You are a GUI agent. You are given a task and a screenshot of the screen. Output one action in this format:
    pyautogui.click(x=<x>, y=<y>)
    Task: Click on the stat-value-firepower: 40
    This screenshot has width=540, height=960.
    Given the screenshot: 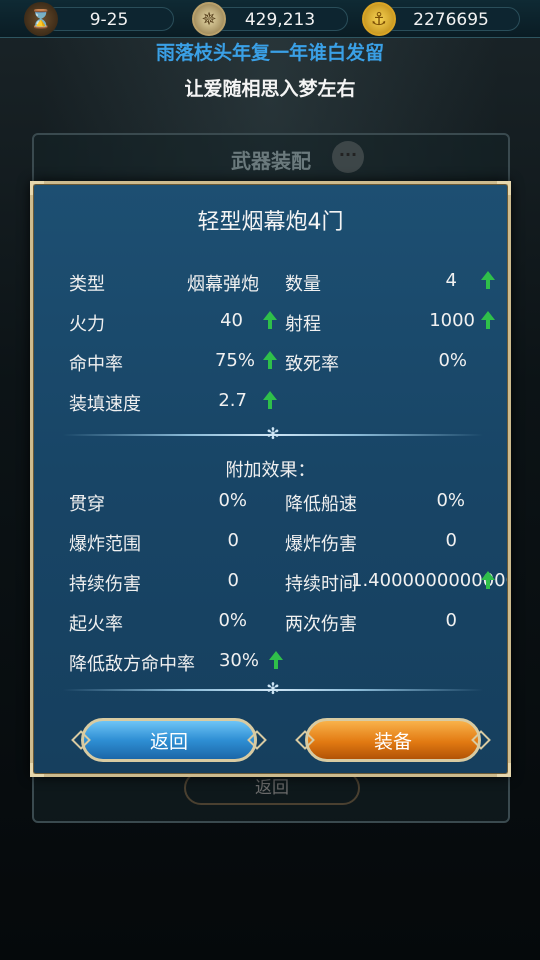 What is the action you would take?
    pyautogui.click(x=231, y=320)
    